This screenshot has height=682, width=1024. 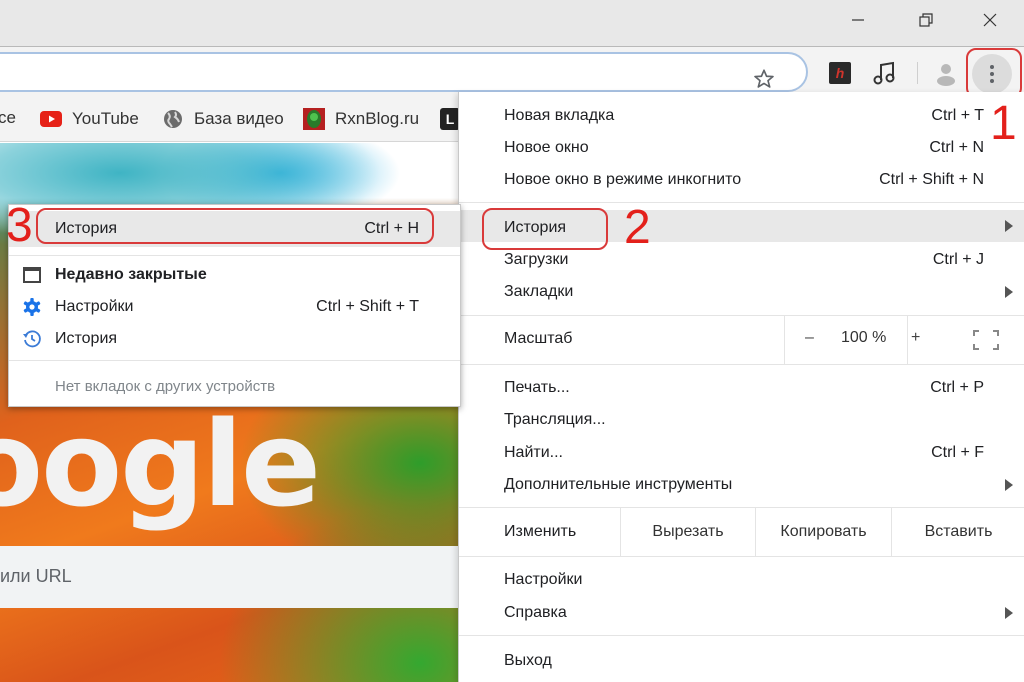 I want to click on annotation-step-3: 3, so click(x=19, y=225).